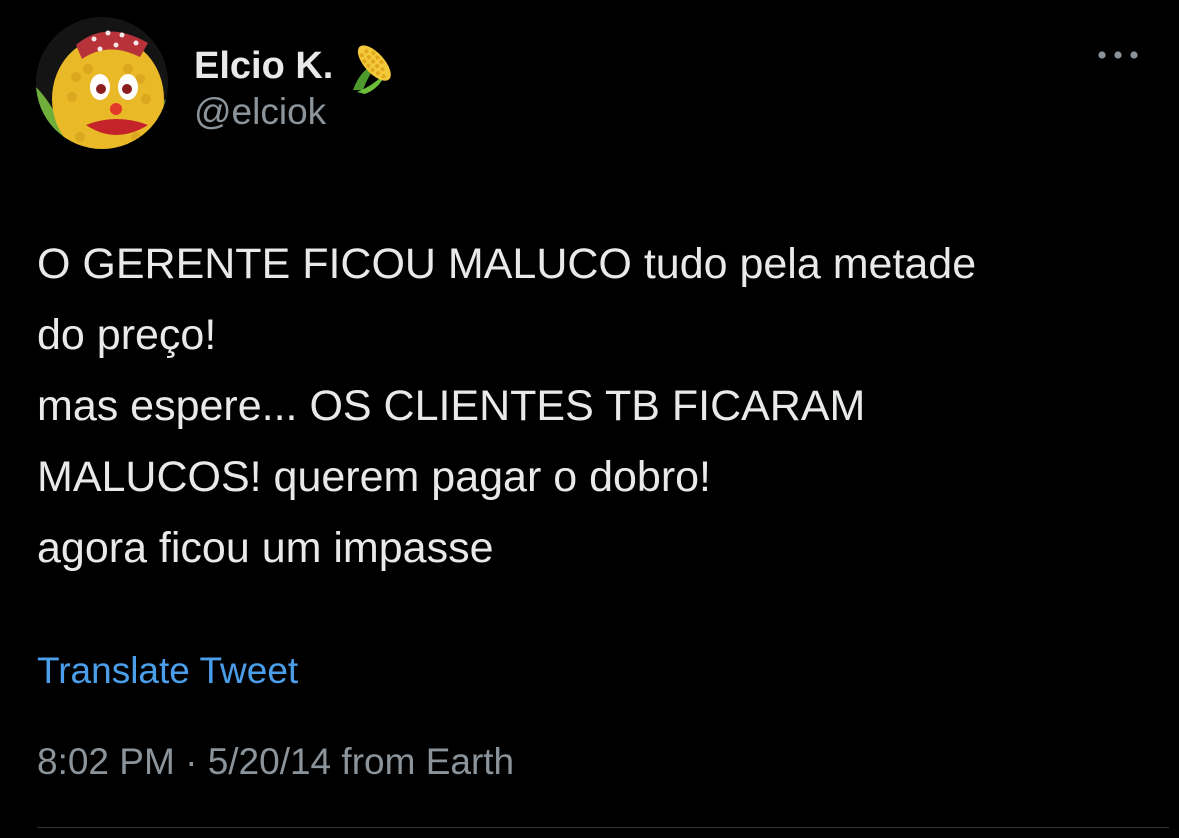 Image resolution: width=1179 pixels, height=838 pixels. I want to click on corn-icon, so click(375, 66).